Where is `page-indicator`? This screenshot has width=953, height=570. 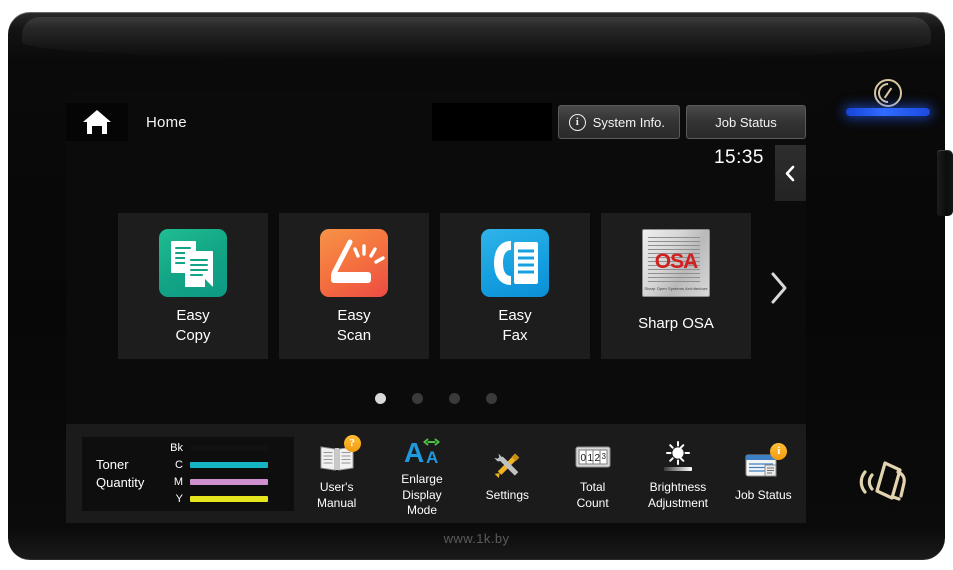
page-indicator is located at coordinates (436, 398).